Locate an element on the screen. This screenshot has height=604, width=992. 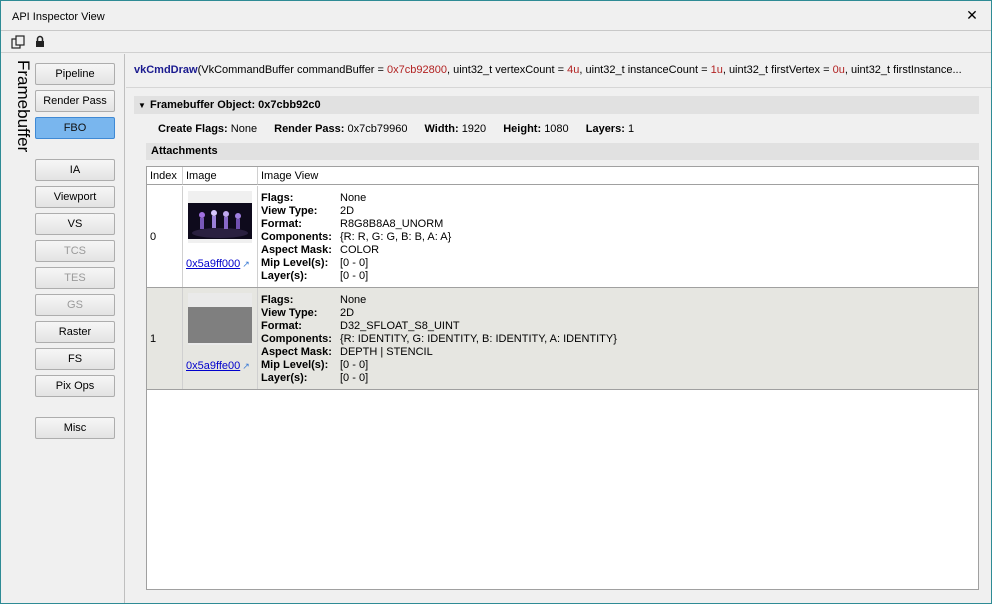
stage-button-gs: GS is located at coordinates (75, 305).